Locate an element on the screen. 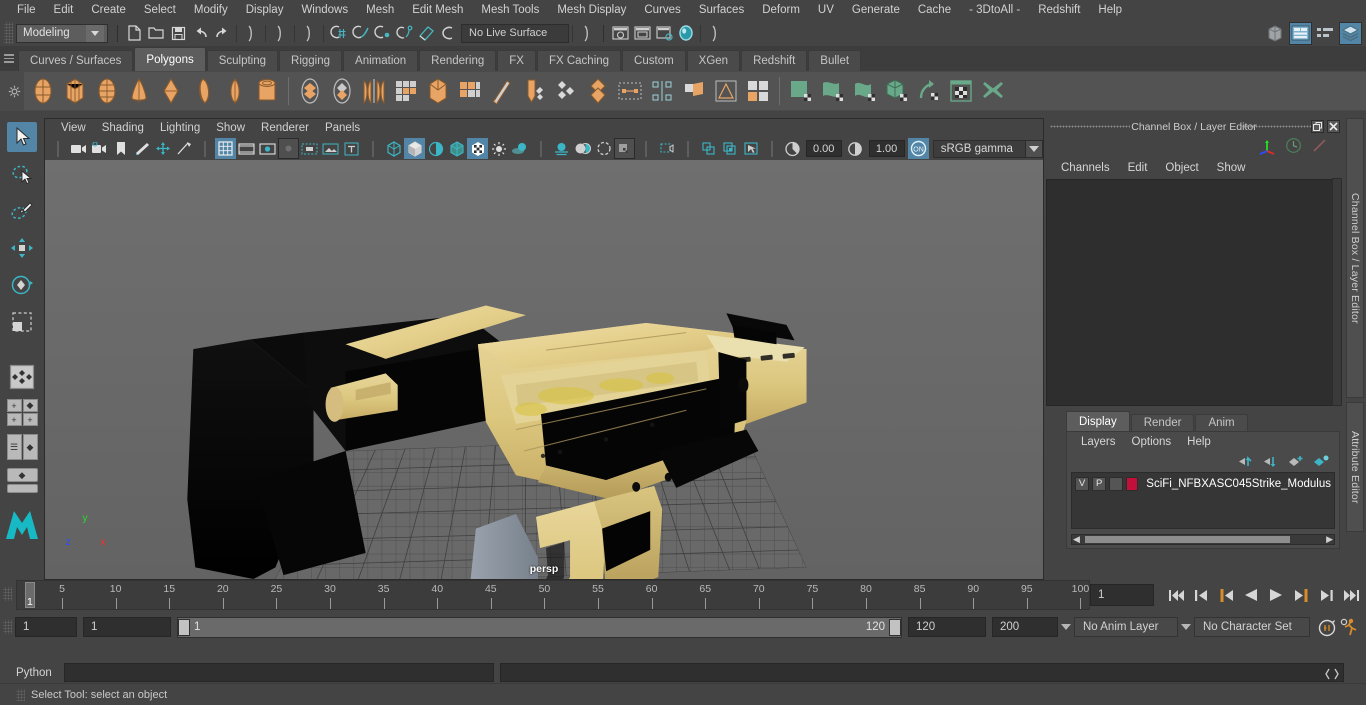 This screenshot has width=1366, height=705. poly-quad-draw-icon is located at coordinates (662, 91).